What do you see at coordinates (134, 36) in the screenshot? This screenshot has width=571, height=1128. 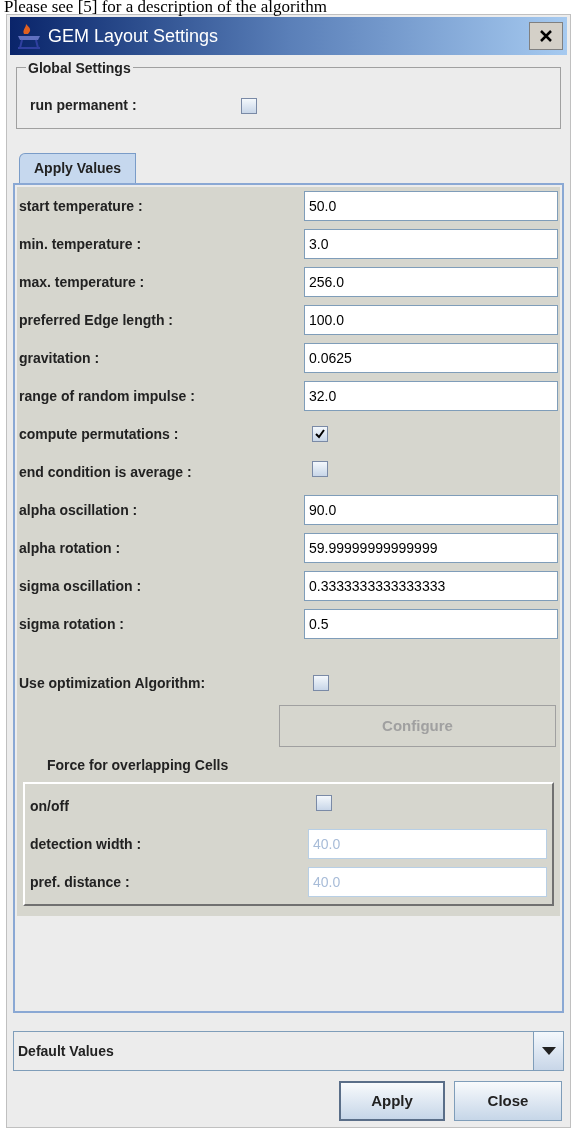 I see `window-title: GEM Layout Settings` at bounding box center [134, 36].